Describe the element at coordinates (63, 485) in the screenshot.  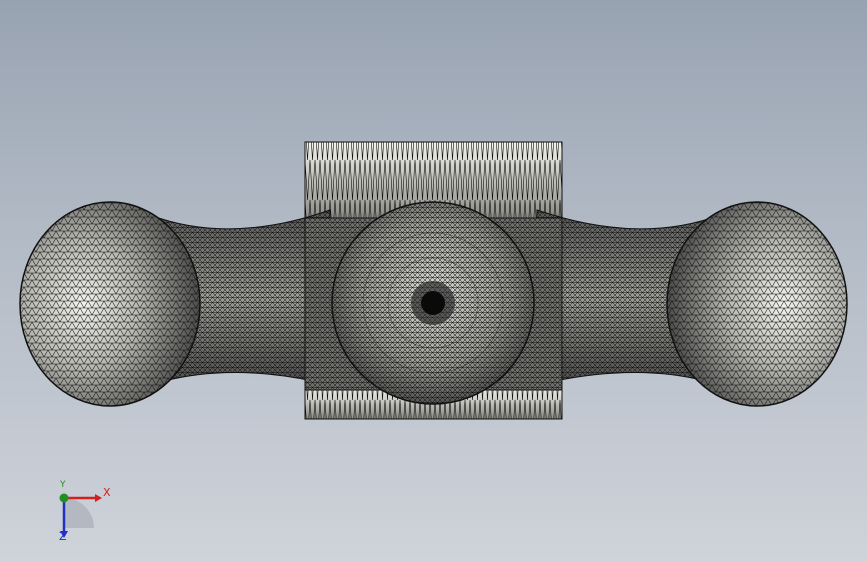
I see `y-axis-label: Y` at that location.